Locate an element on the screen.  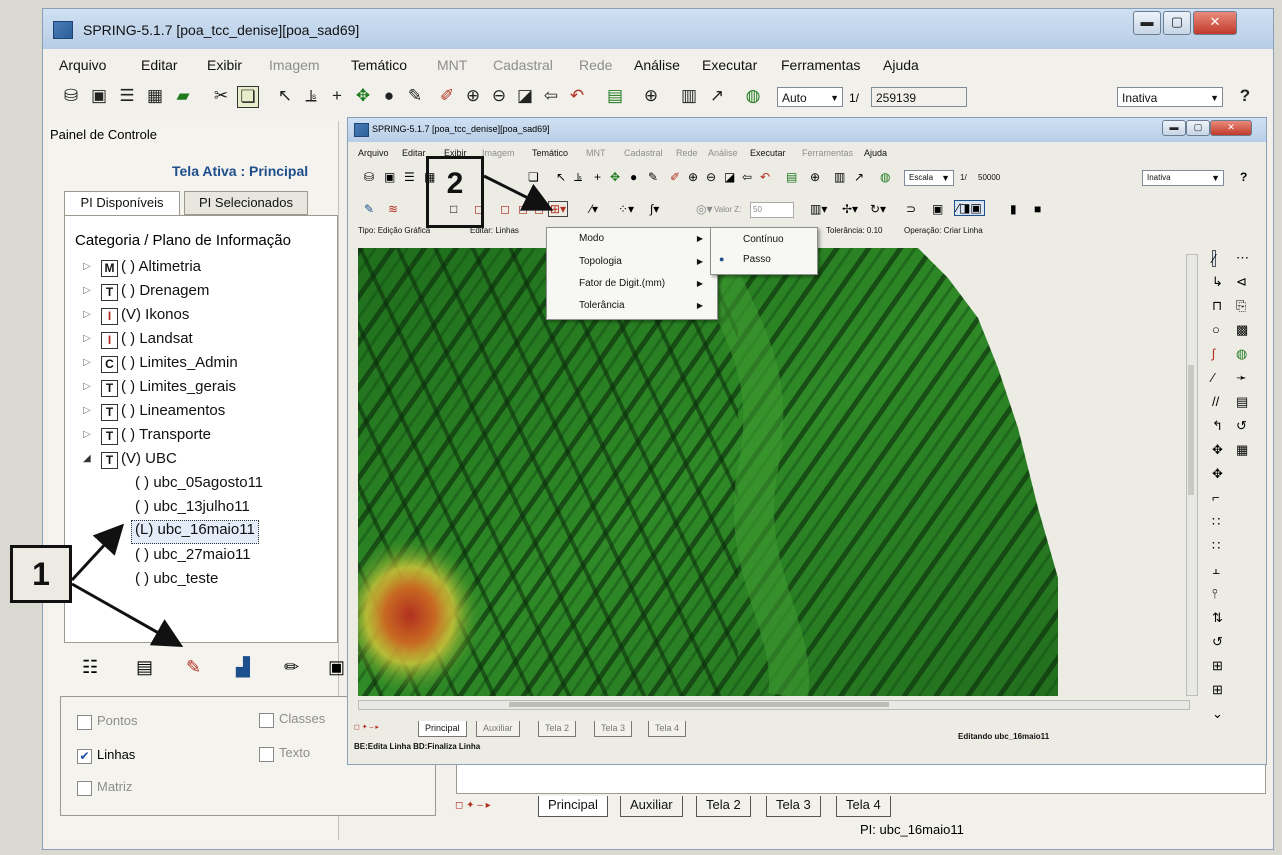
arrow-to-digitize-icon is located at coordinates (518, 192).